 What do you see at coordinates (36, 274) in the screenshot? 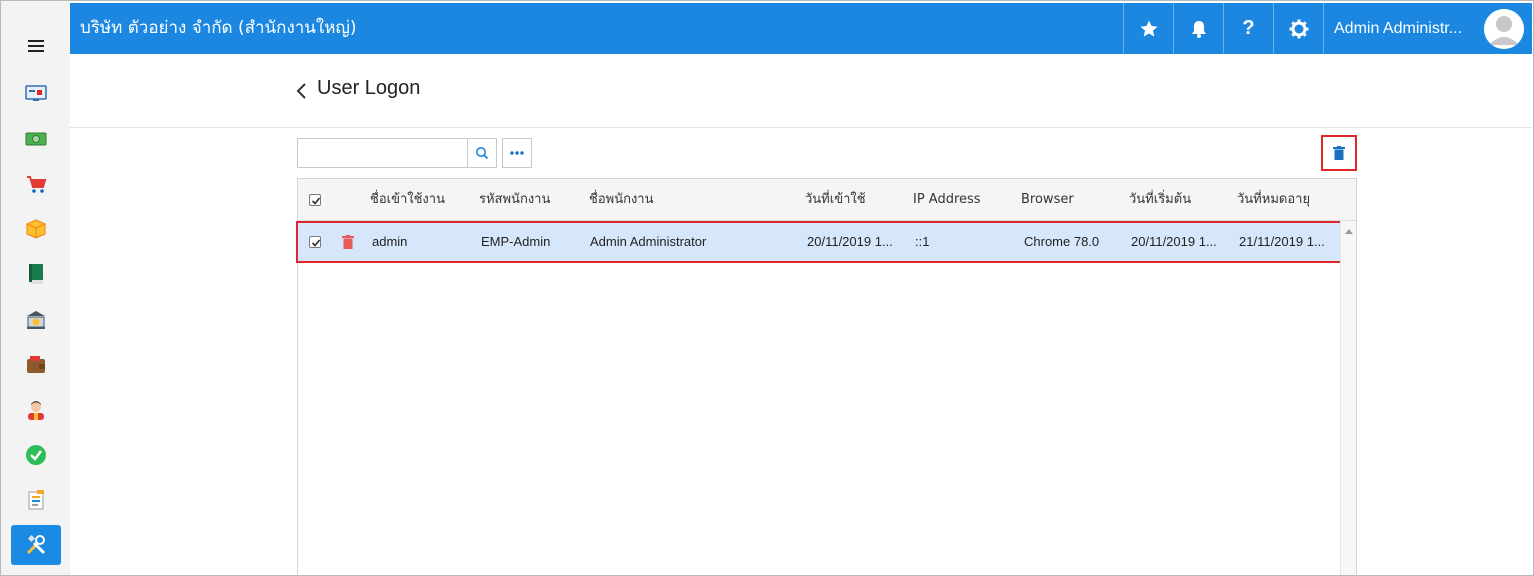
I see `book-icon` at bounding box center [36, 274].